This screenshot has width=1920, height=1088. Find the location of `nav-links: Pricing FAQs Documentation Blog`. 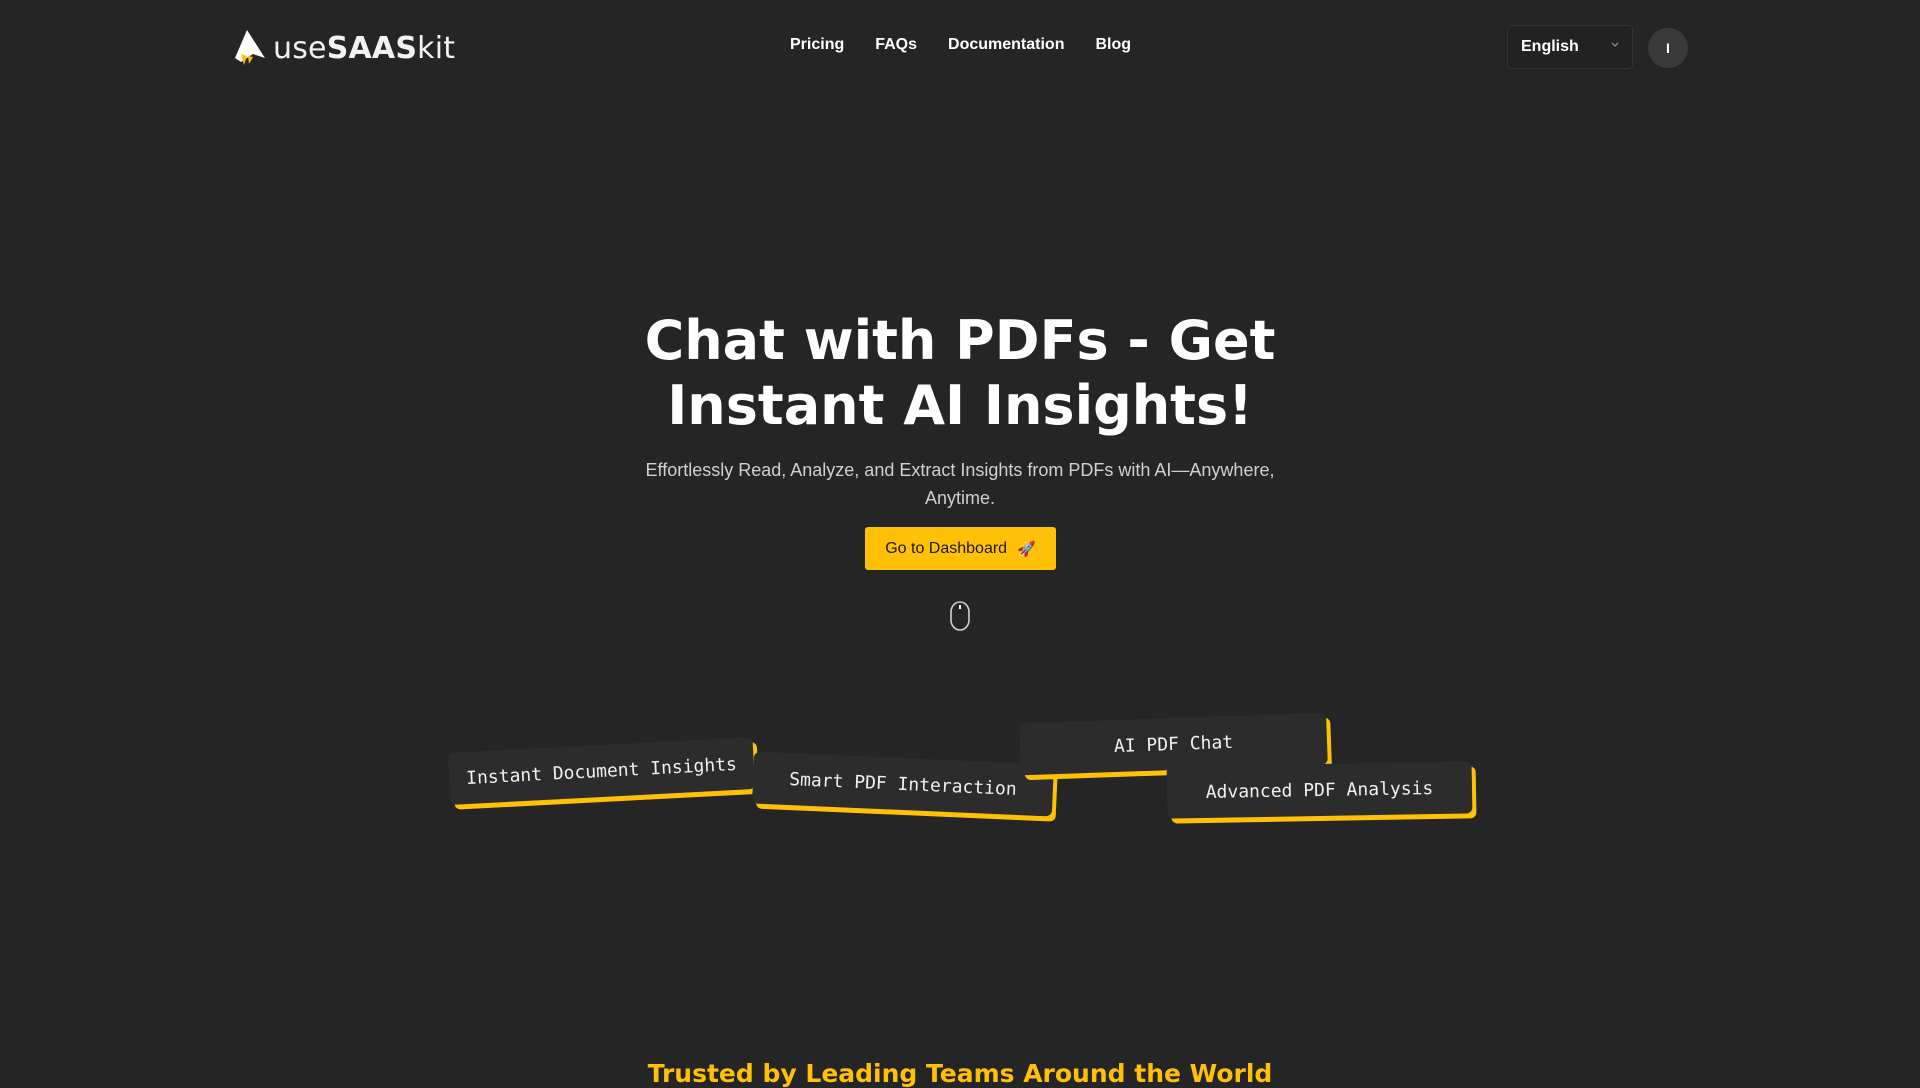

nav-links: Pricing FAQs Documentation Blog is located at coordinates (960, 45).